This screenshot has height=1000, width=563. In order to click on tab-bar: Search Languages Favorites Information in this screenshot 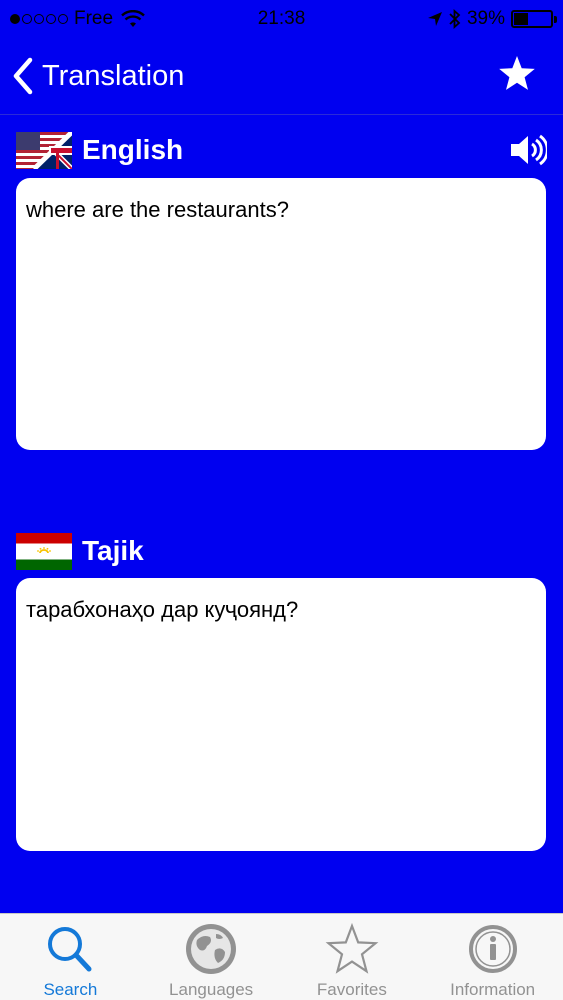, I will do `click(281, 956)`.